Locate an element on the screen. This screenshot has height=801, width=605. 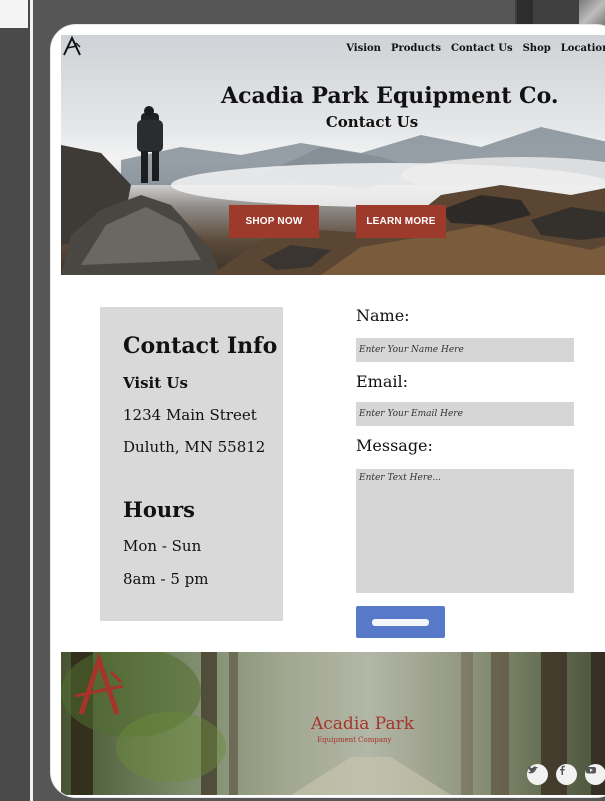
youtube-icon is located at coordinates (595, 774).